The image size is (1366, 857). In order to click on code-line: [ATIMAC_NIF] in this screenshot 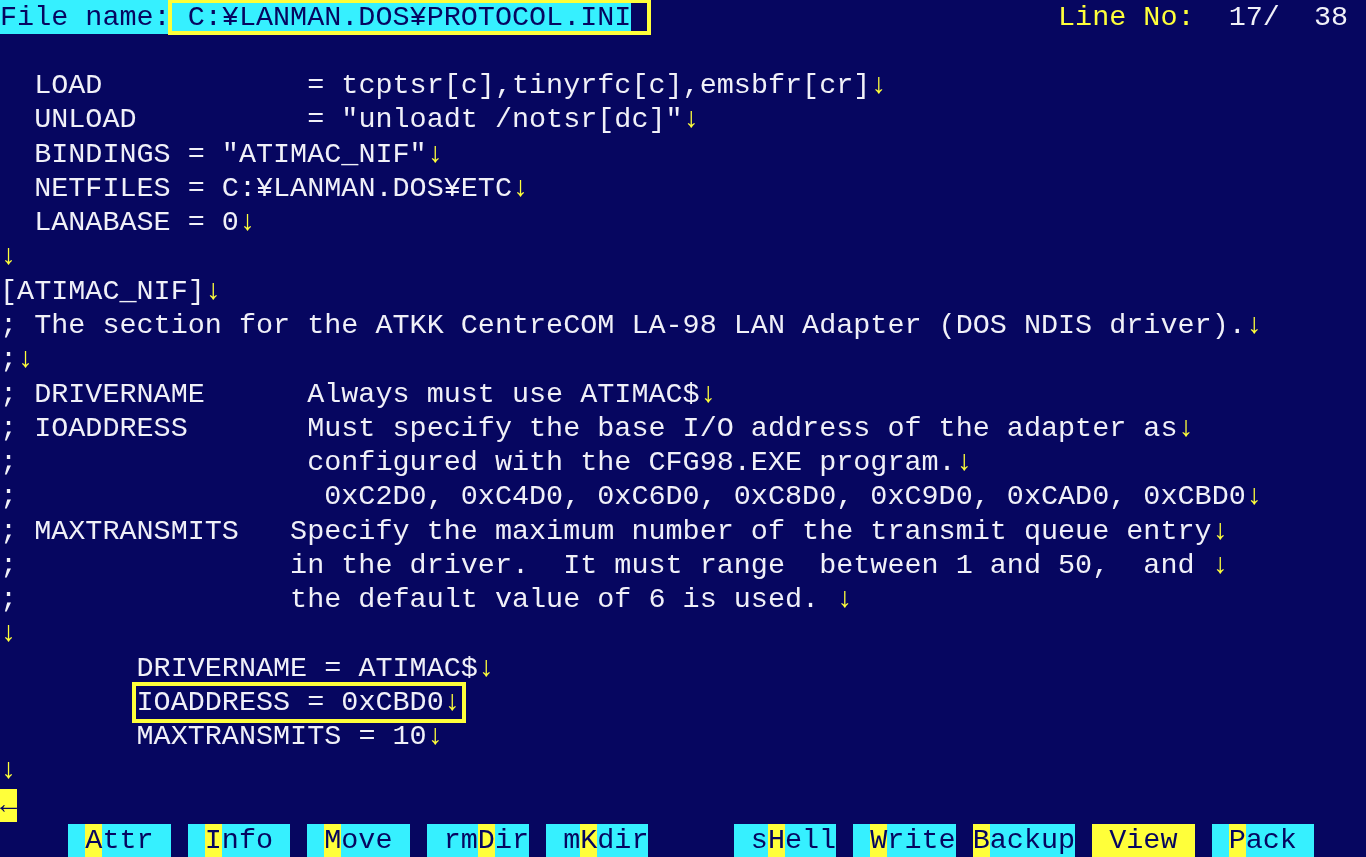, I will do `click(102, 291)`.